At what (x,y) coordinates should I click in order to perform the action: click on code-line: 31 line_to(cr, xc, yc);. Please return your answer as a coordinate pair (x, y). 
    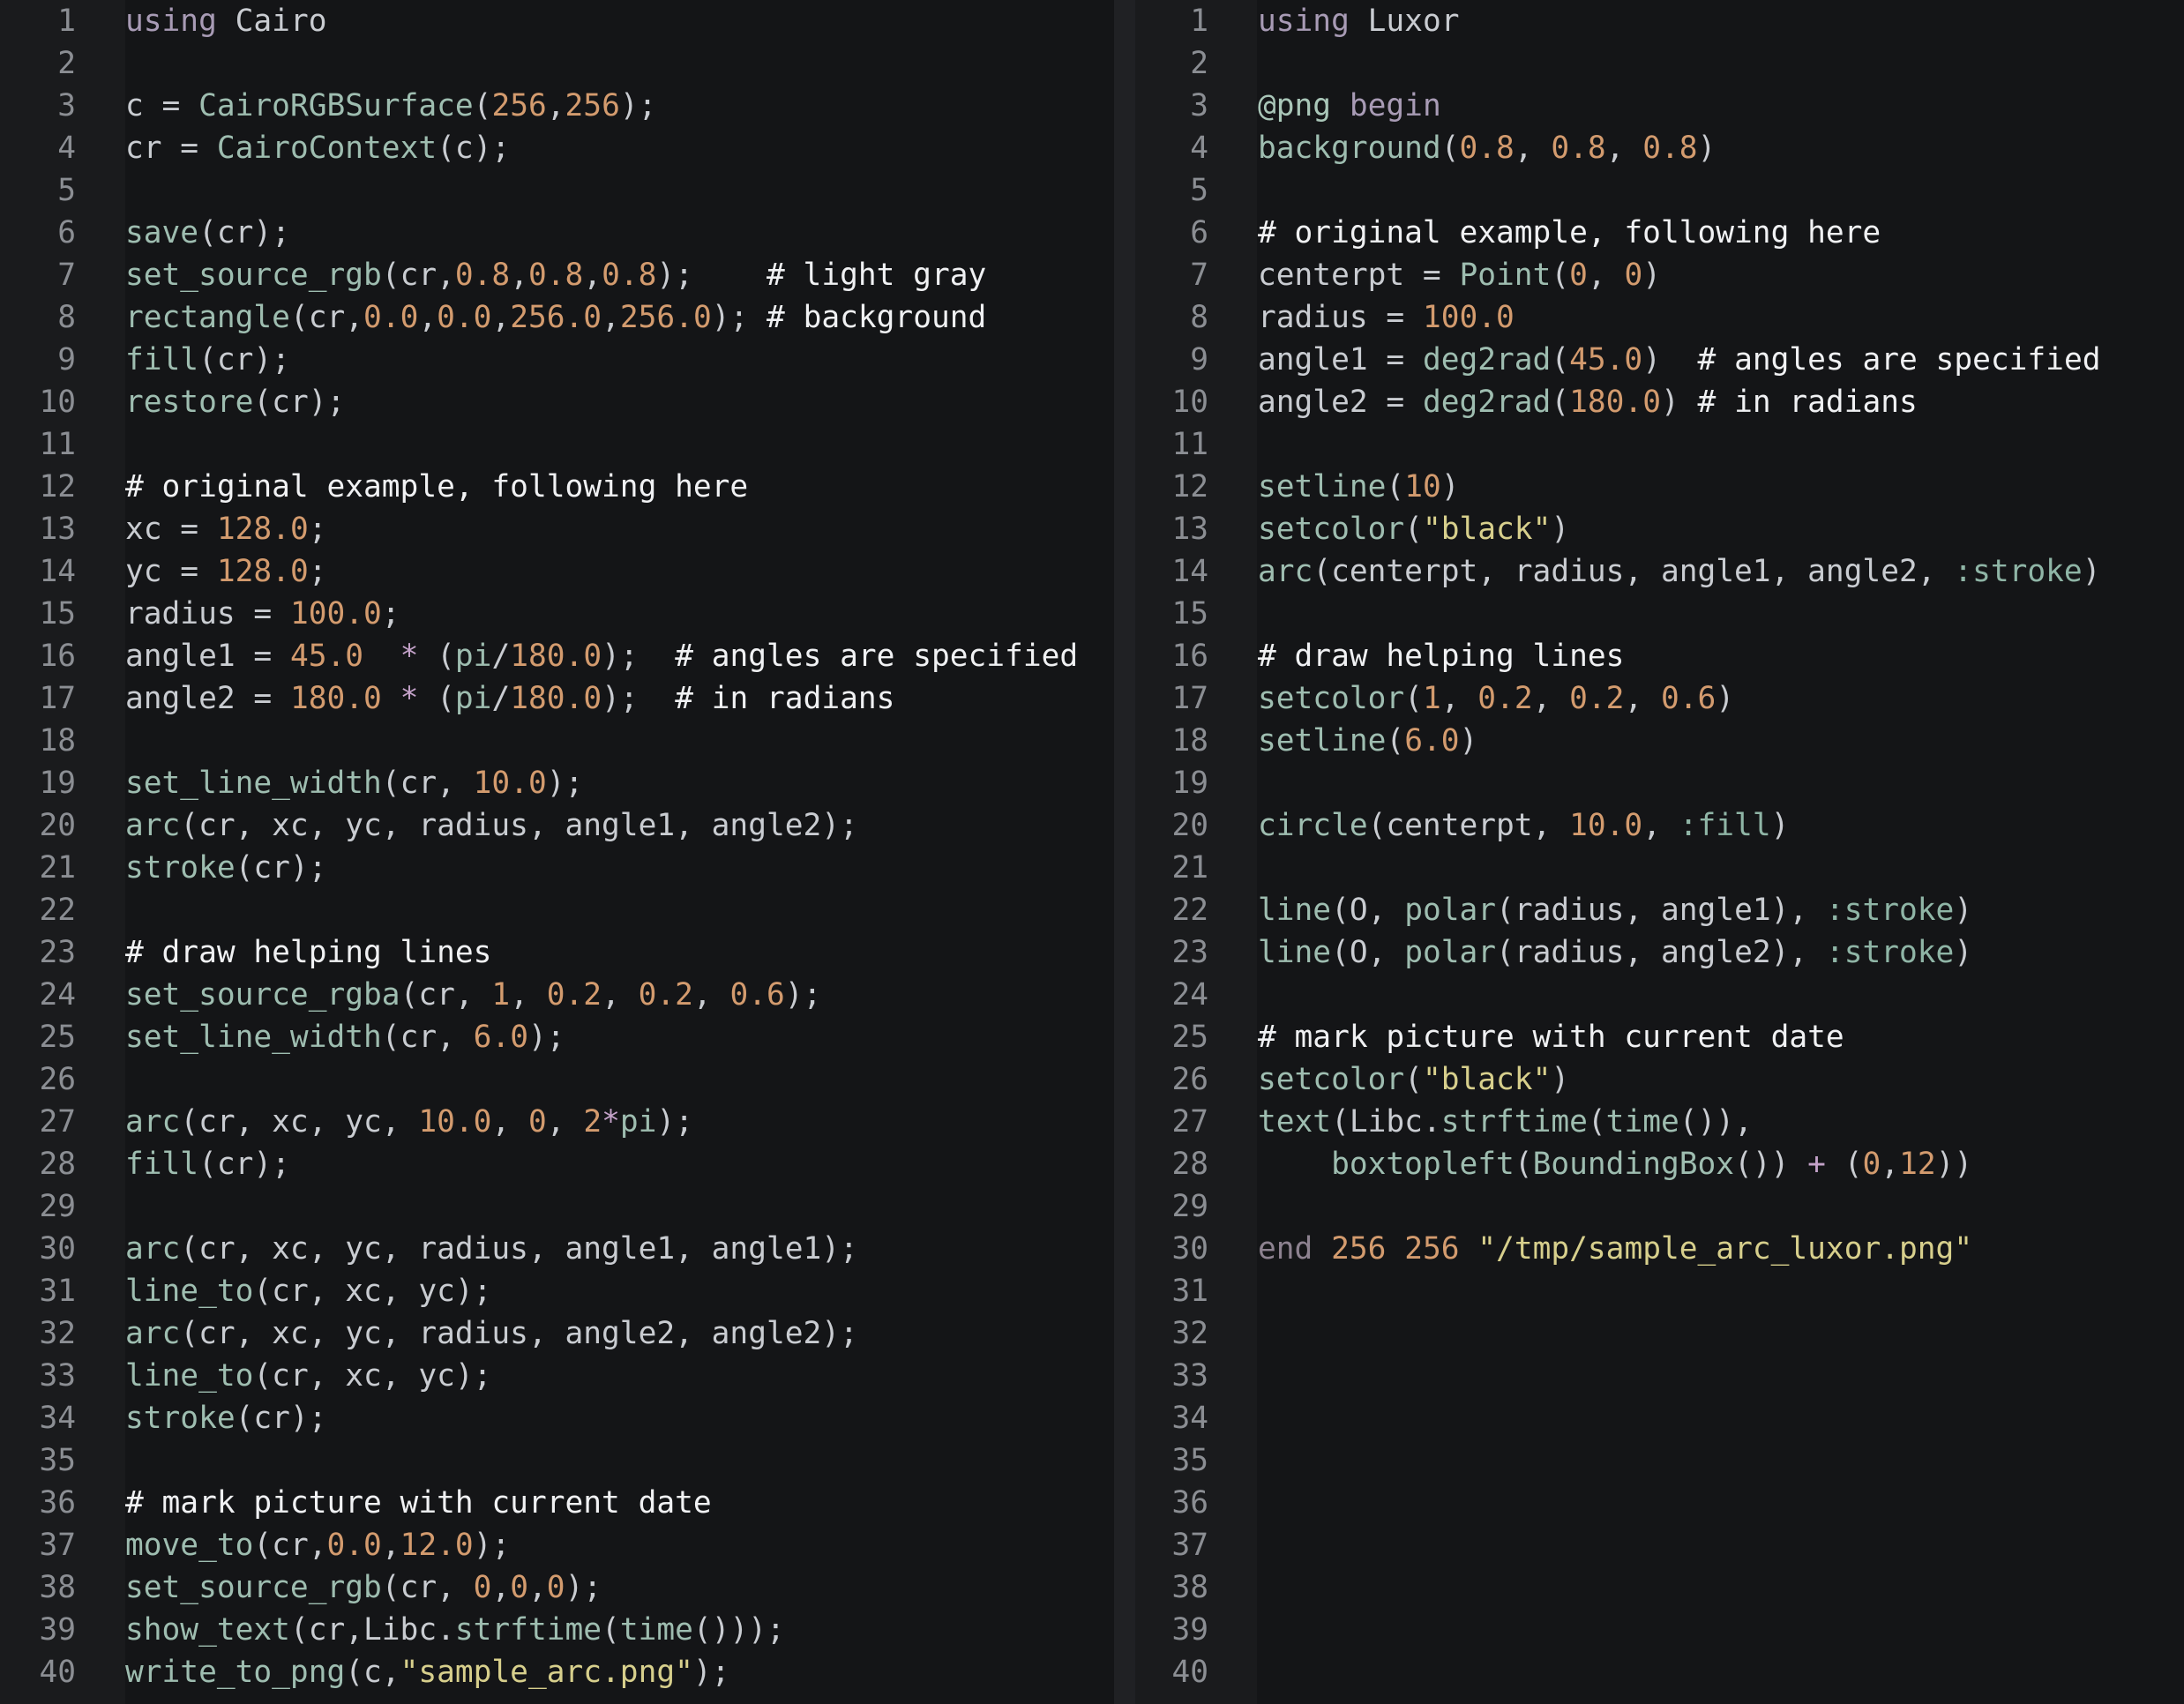
    Looking at the image, I should click on (557, 1291).